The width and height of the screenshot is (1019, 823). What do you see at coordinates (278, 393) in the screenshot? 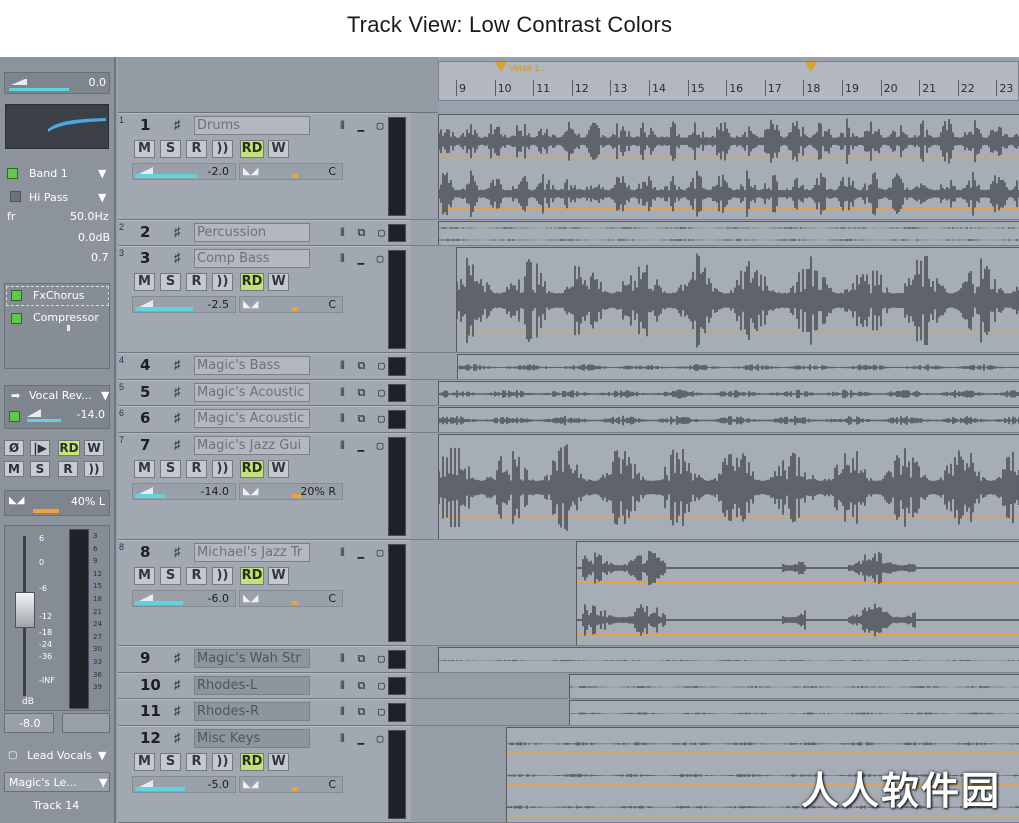
I see `track-row: 5 5 ♯ Magic's Acoustic ⦀ ⧉ ▢` at bounding box center [278, 393].